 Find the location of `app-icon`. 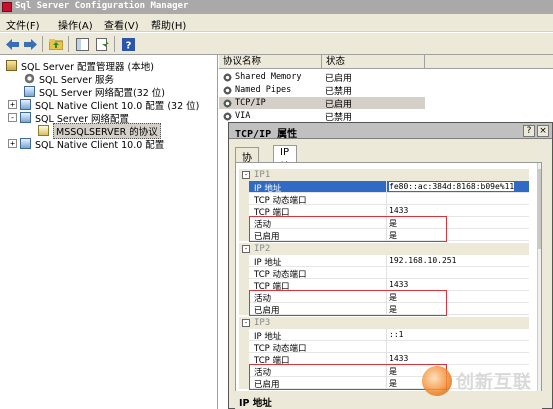

app-icon is located at coordinates (7, 7).